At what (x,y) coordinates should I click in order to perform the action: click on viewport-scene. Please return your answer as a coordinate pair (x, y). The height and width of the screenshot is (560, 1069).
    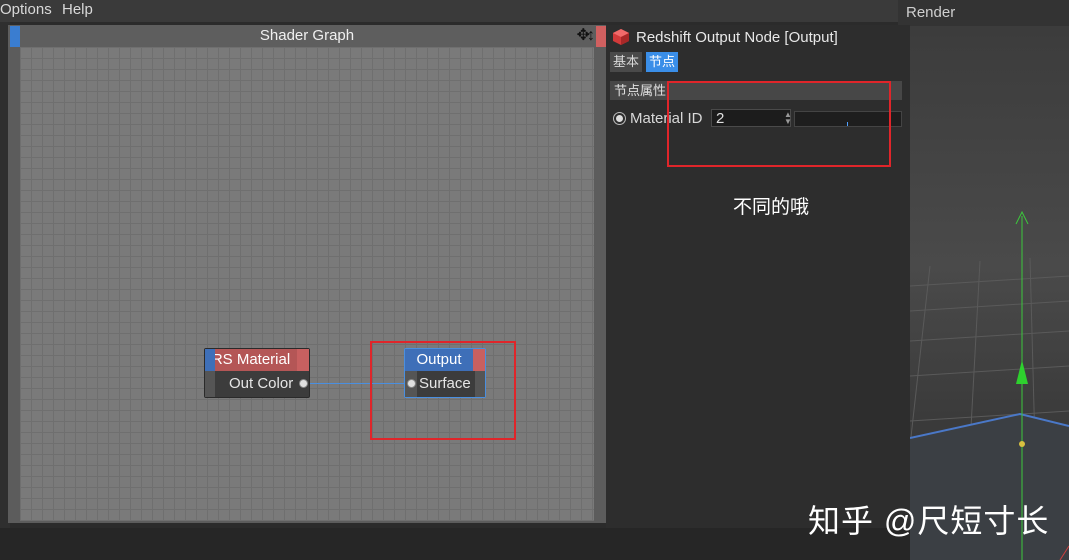
    Looking at the image, I should click on (989, 385).